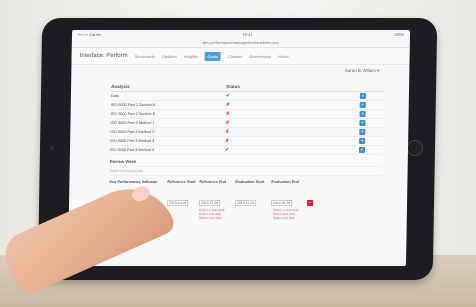 This screenshot has height=307, width=476. Describe the element at coordinates (120, 86) in the screenshot. I see `header-analysis: Analysis` at that location.